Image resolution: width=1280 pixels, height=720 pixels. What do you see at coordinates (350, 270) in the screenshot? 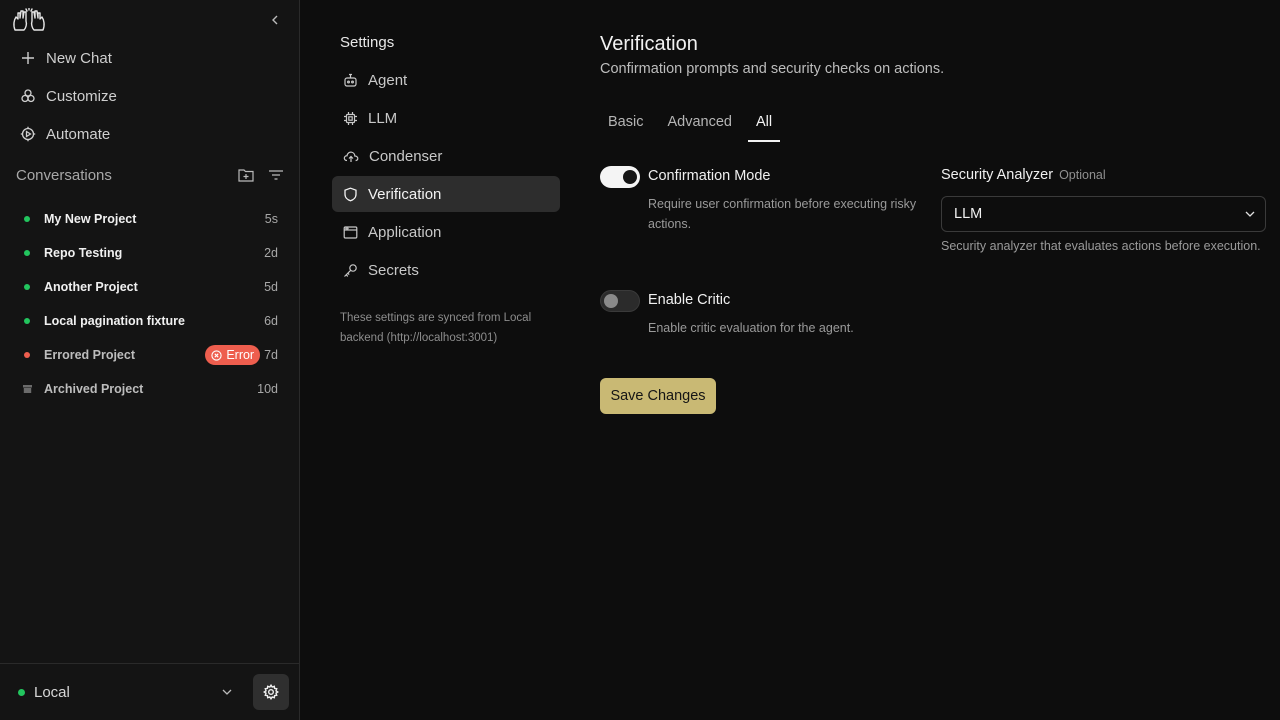
I see `key-icon` at bounding box center [350, 270].